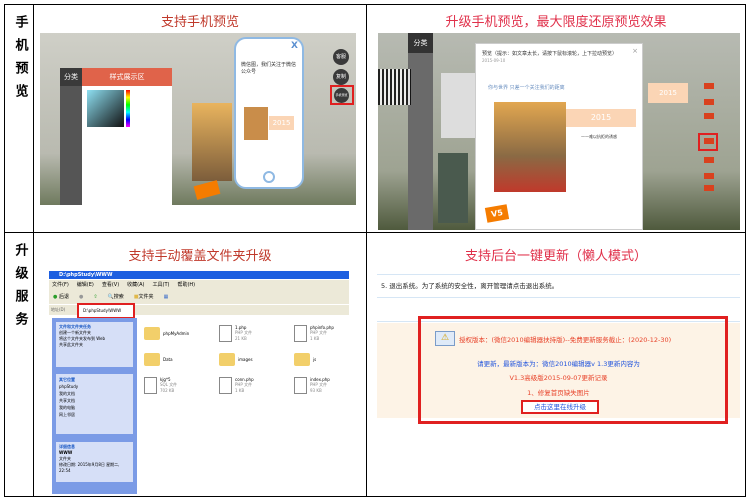  I want to click on file-name: images, so click(245, 359).